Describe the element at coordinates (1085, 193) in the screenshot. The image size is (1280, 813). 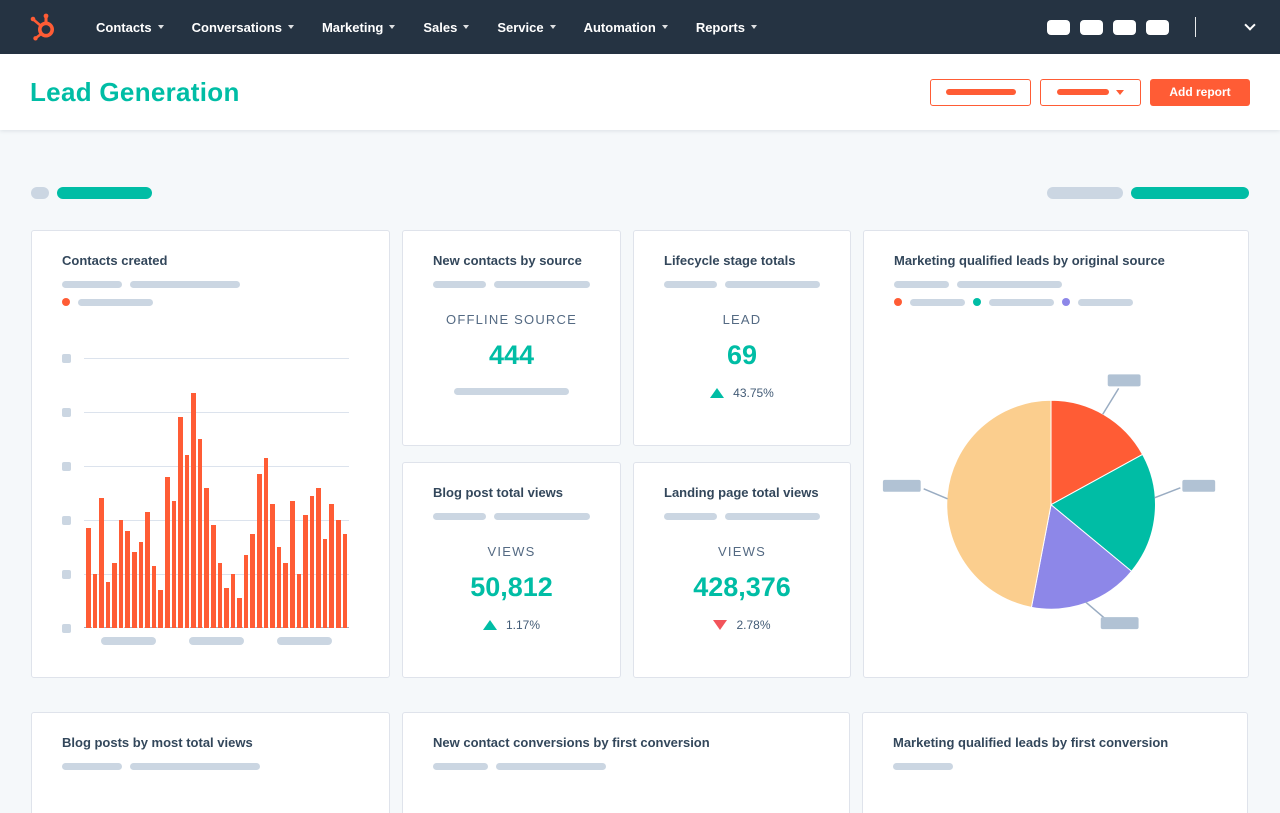
I see `filter-placeholder-gray-right` at that location.